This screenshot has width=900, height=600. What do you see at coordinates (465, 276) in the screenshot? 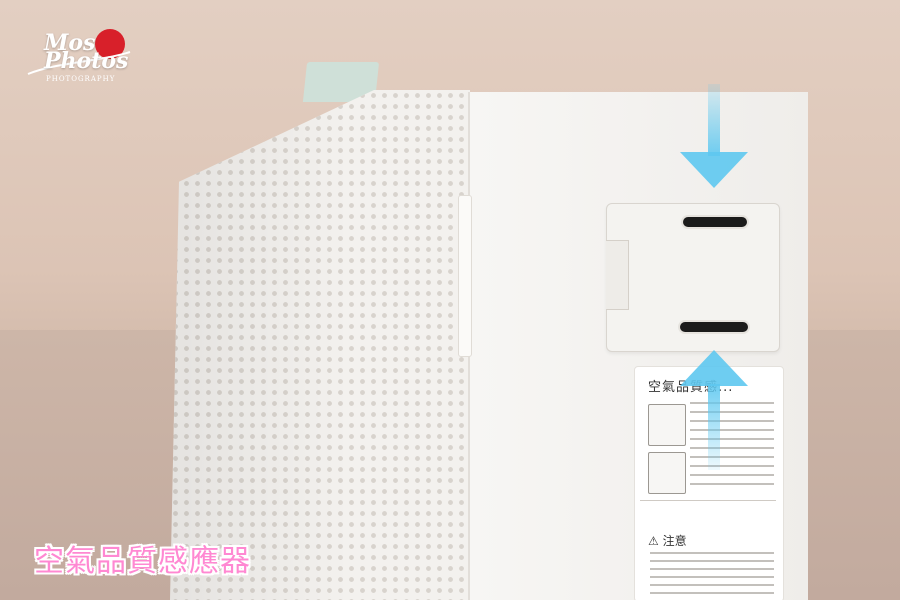
I see `panel-handle` at bounding box center [465, 276].